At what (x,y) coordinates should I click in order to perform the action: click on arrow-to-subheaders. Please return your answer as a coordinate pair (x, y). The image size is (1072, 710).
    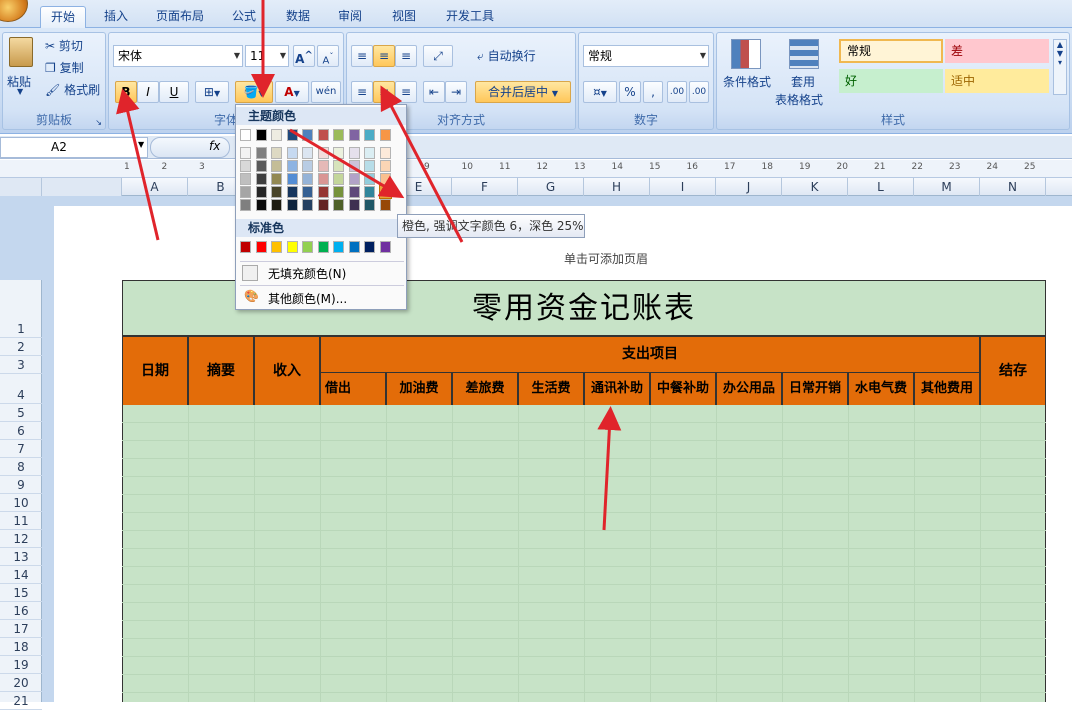
    Looking at the image, I should click on (609, 468).